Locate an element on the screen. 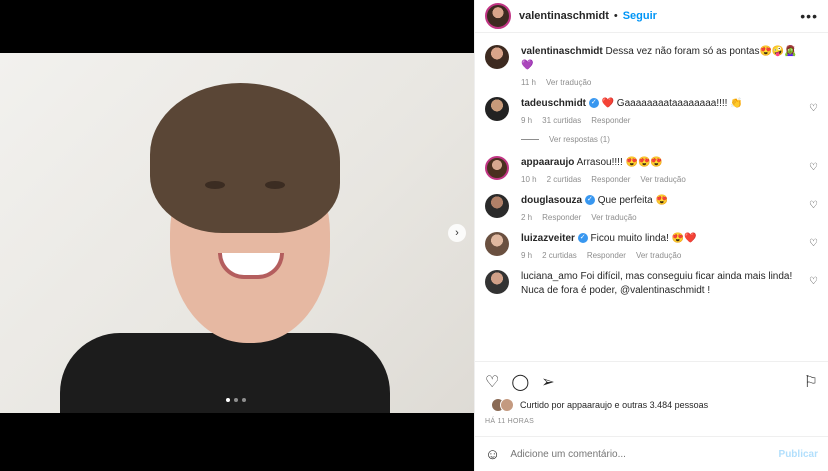 The width and height of the screenshot is (828, 471). view-replies: Ver respostas (1) is located at coordinates (669, 139).